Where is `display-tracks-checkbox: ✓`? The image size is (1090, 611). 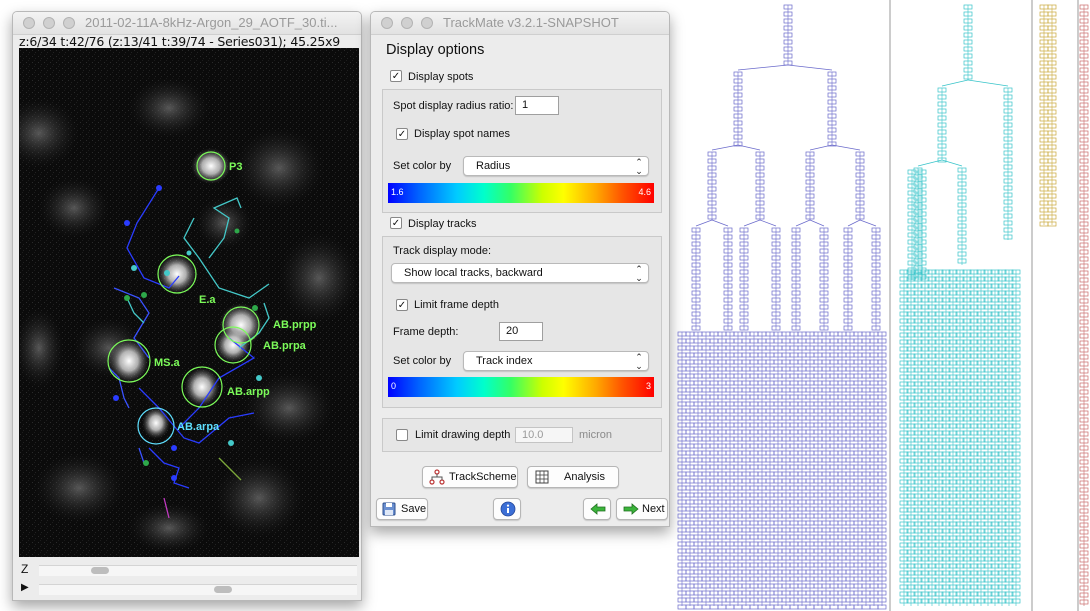 display-tracks-checkbox: ✓ is located at coordinates (396, 223).